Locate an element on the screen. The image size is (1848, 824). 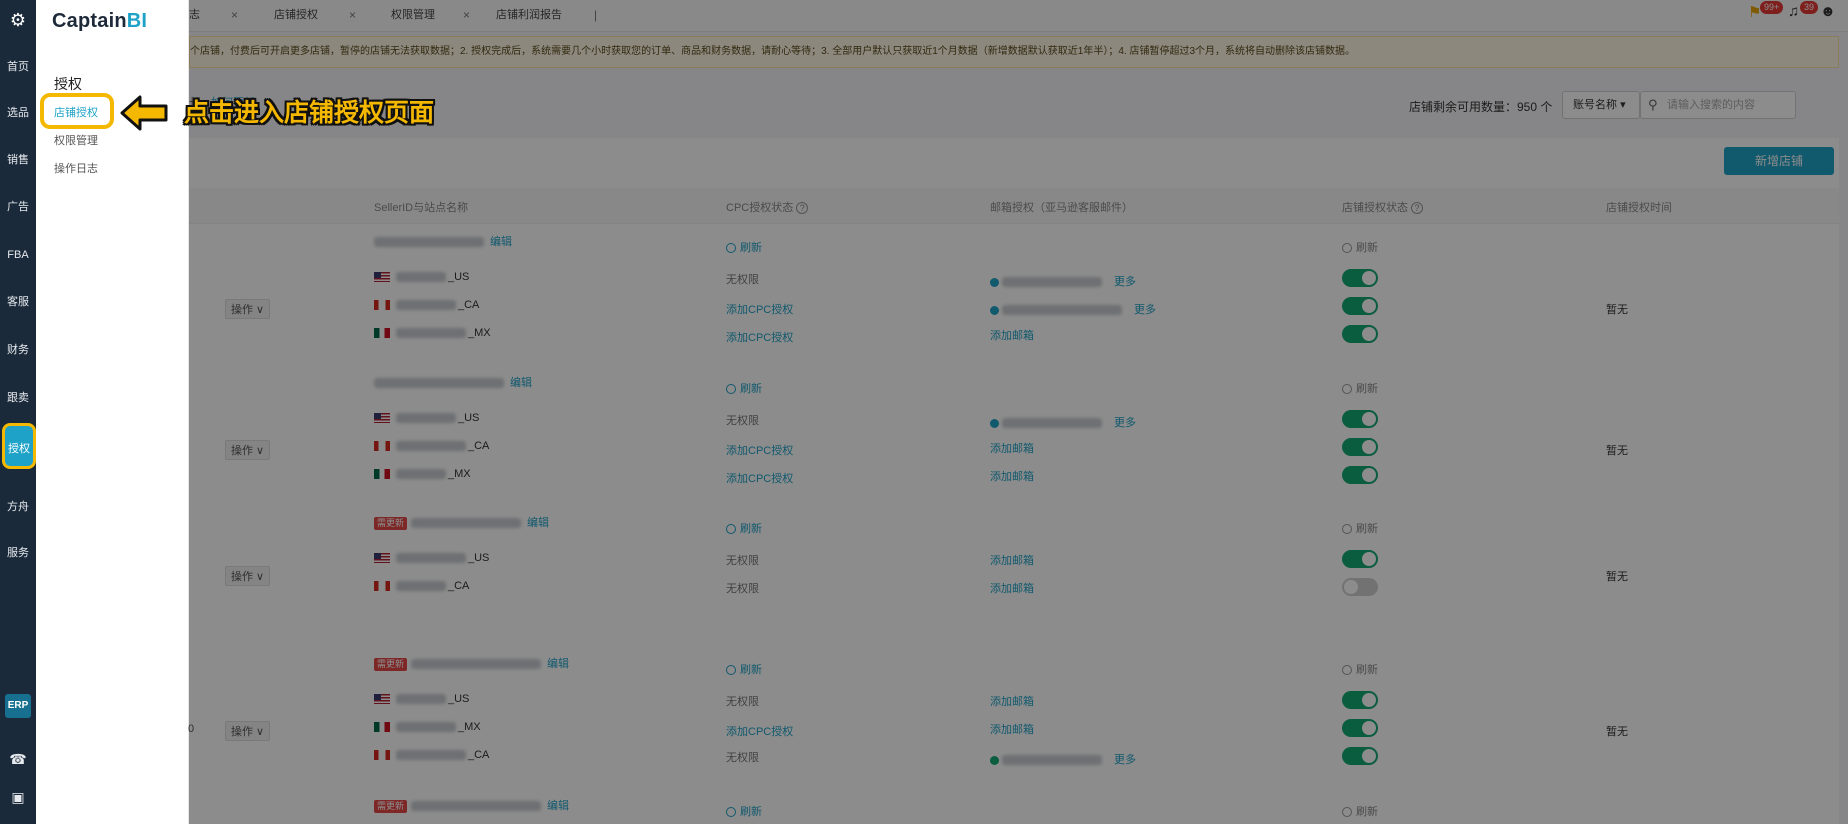
submenu-item-store-authorization: 店铺授权 is located at coordinates (76, 112).